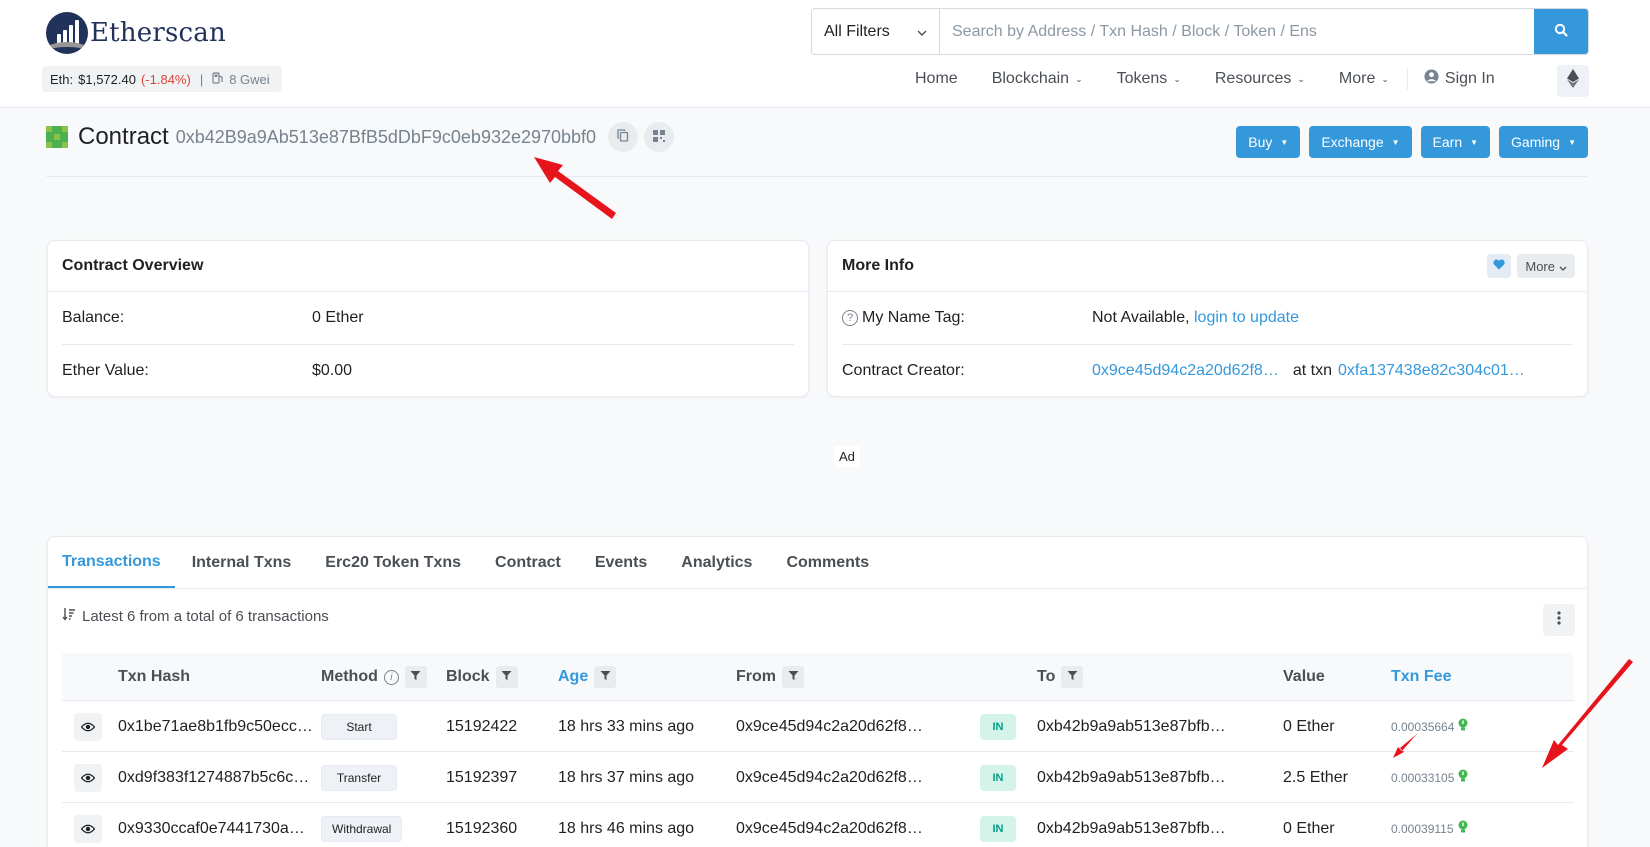 Image resolution: width=1650 pixels, height=847 pixels. I want to click on direction-badge: IN, so click(998, 777).